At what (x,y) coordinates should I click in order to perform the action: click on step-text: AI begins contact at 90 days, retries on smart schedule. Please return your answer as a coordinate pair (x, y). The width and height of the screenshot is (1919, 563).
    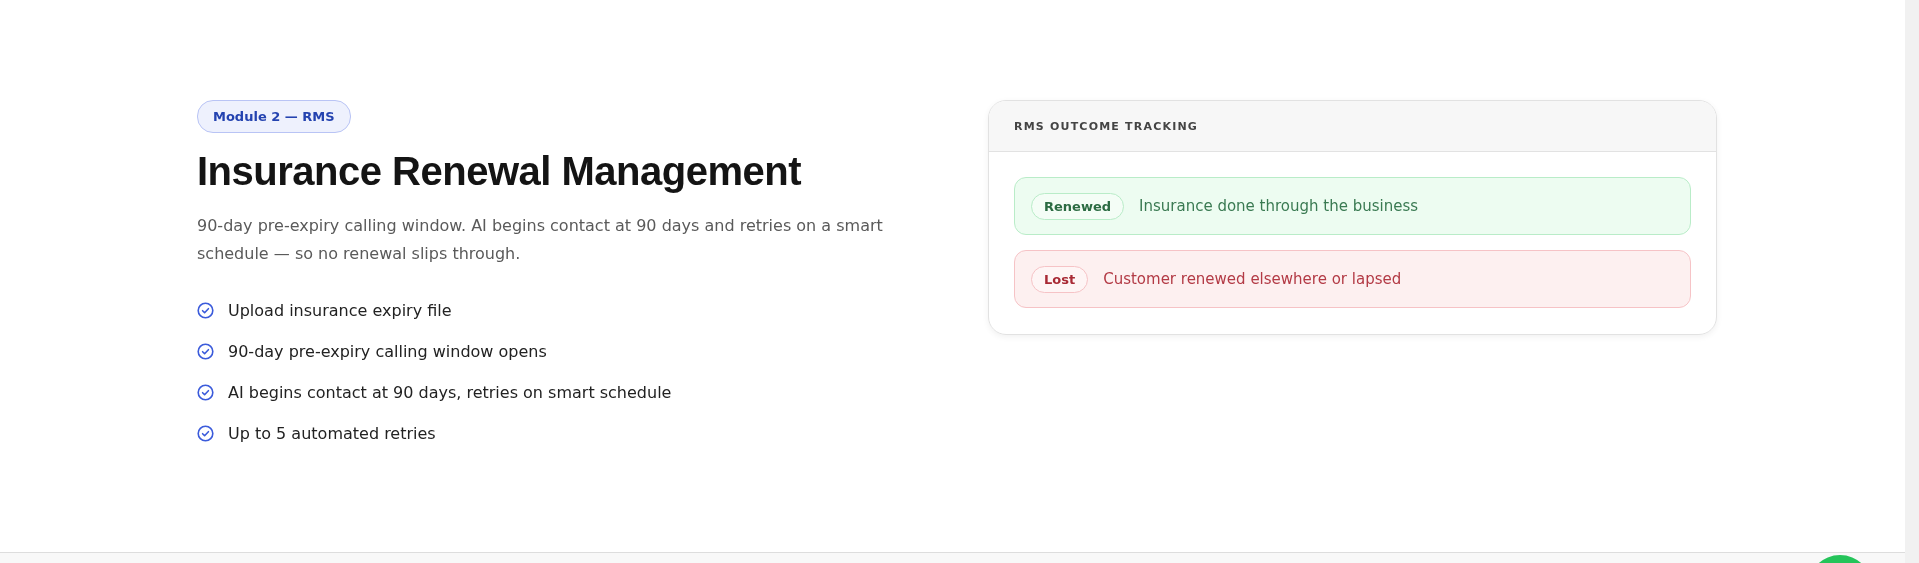
    Looking at the image, I should click on (450, 392).